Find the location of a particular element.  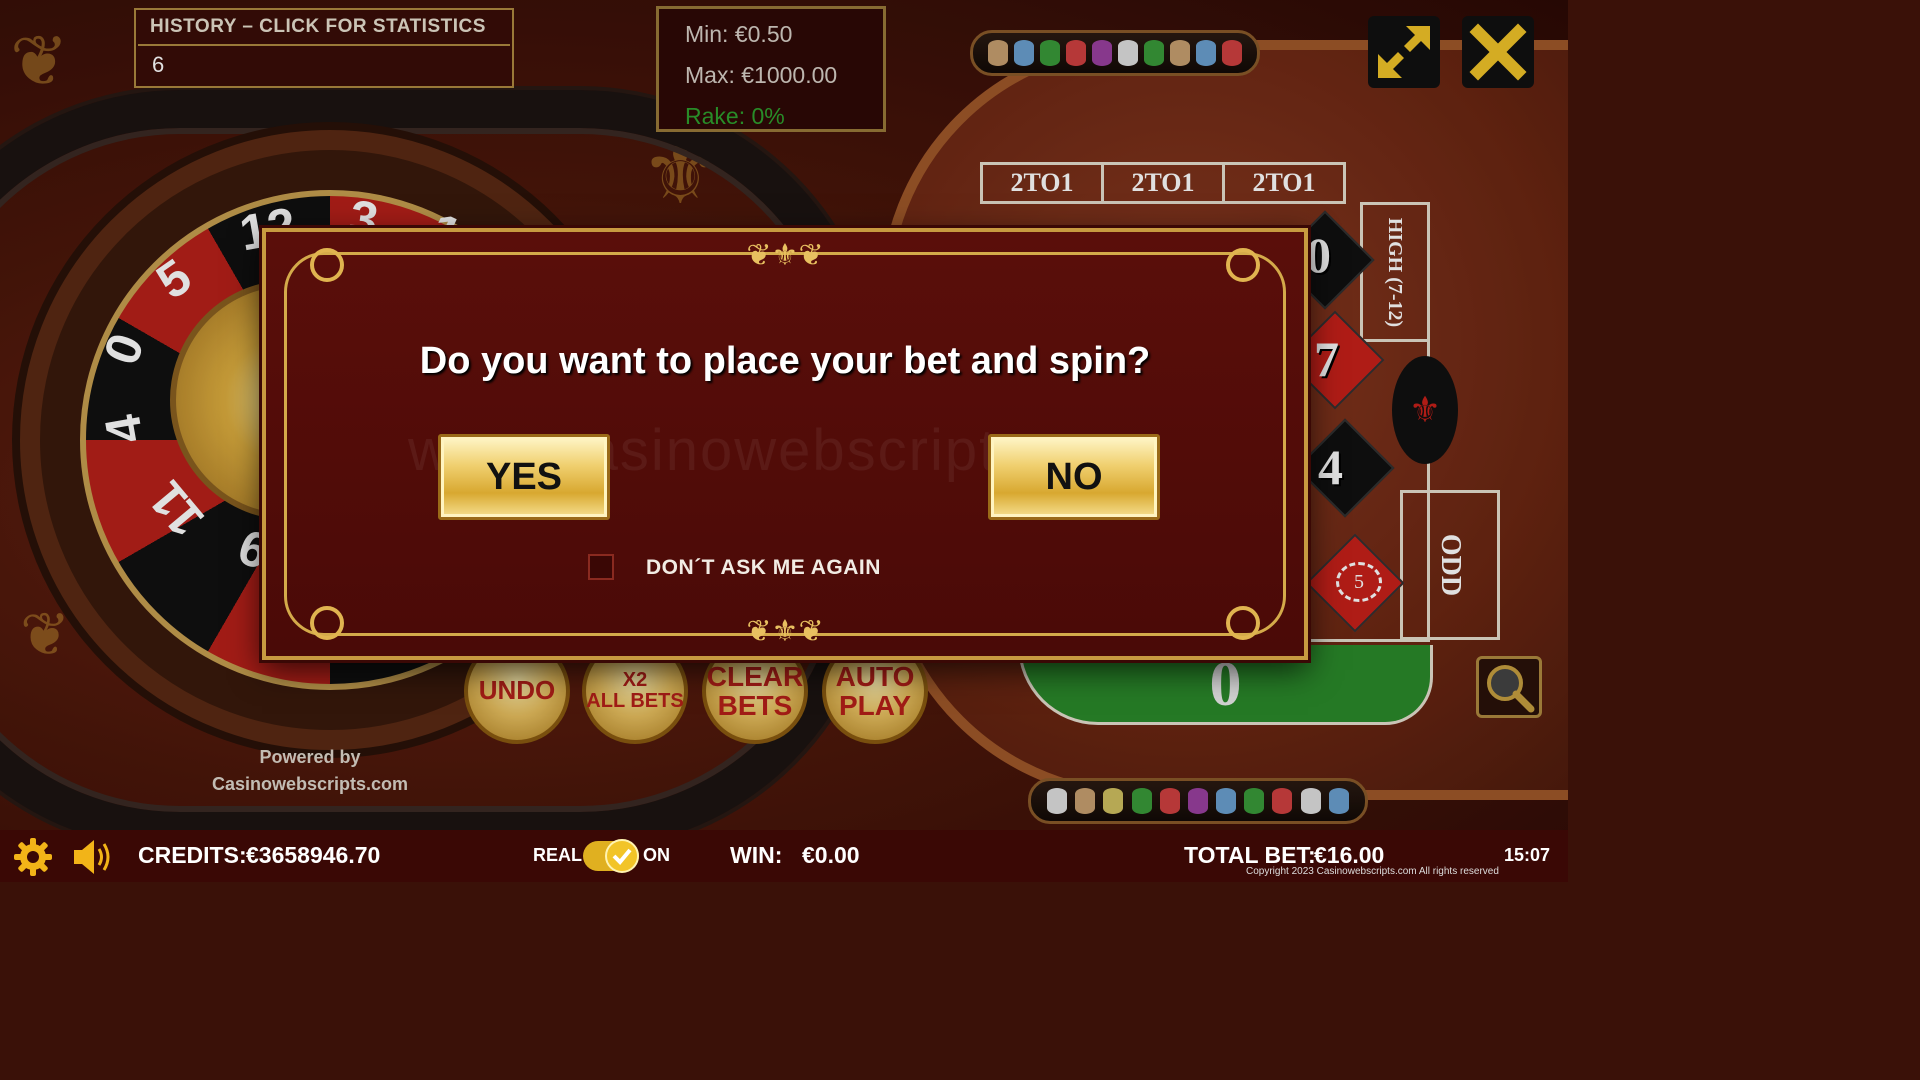

checkmark-icon is located at coordinates (622, 856).